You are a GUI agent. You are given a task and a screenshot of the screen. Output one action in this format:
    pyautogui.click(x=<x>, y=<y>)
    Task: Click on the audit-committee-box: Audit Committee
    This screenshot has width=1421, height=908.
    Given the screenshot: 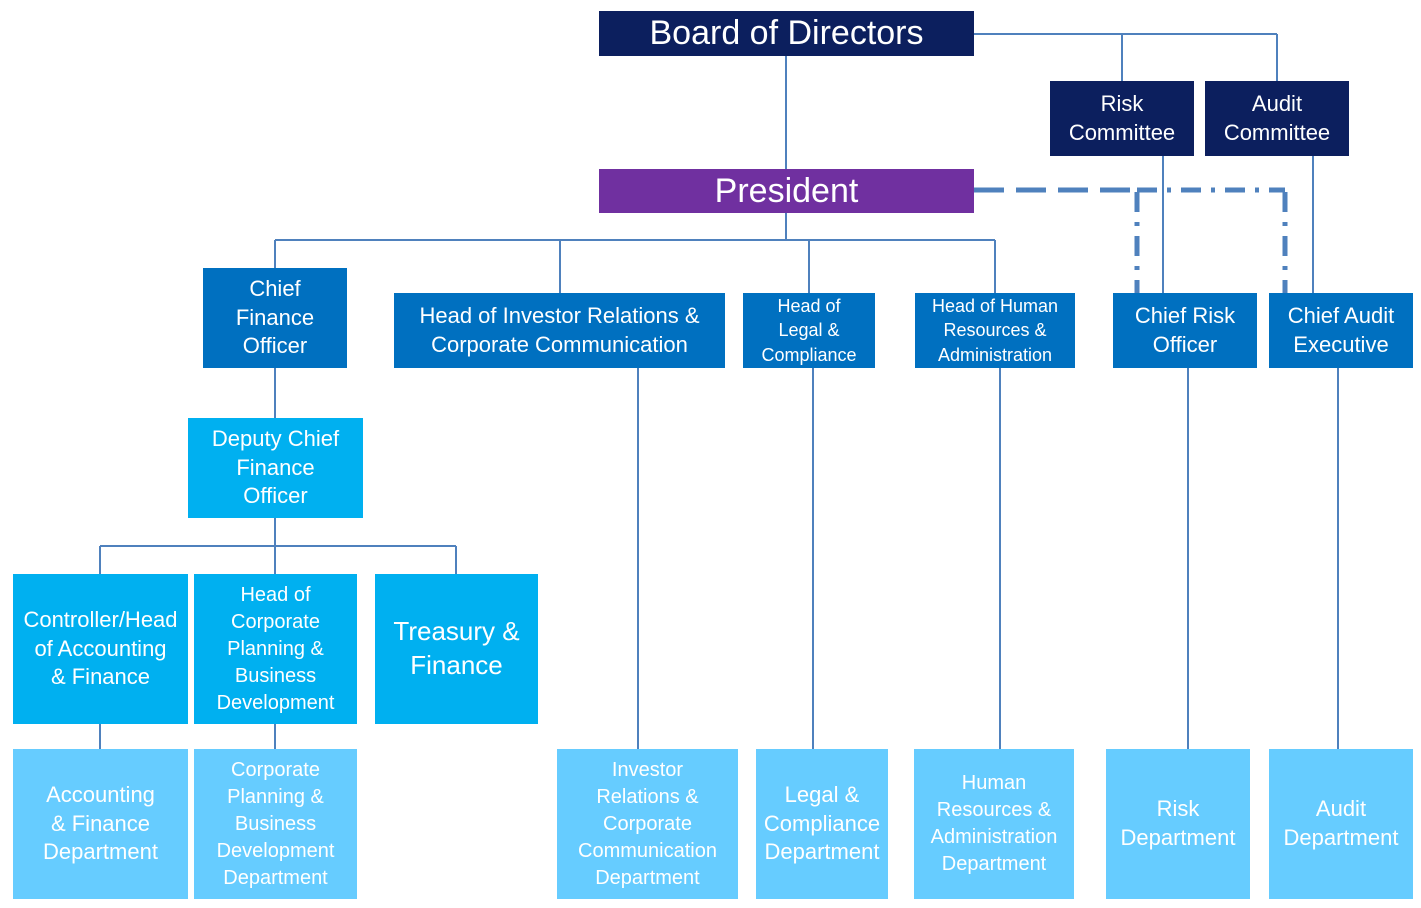 What is the action you would take?
    pyautogui.click(x=1277, y=118)
    